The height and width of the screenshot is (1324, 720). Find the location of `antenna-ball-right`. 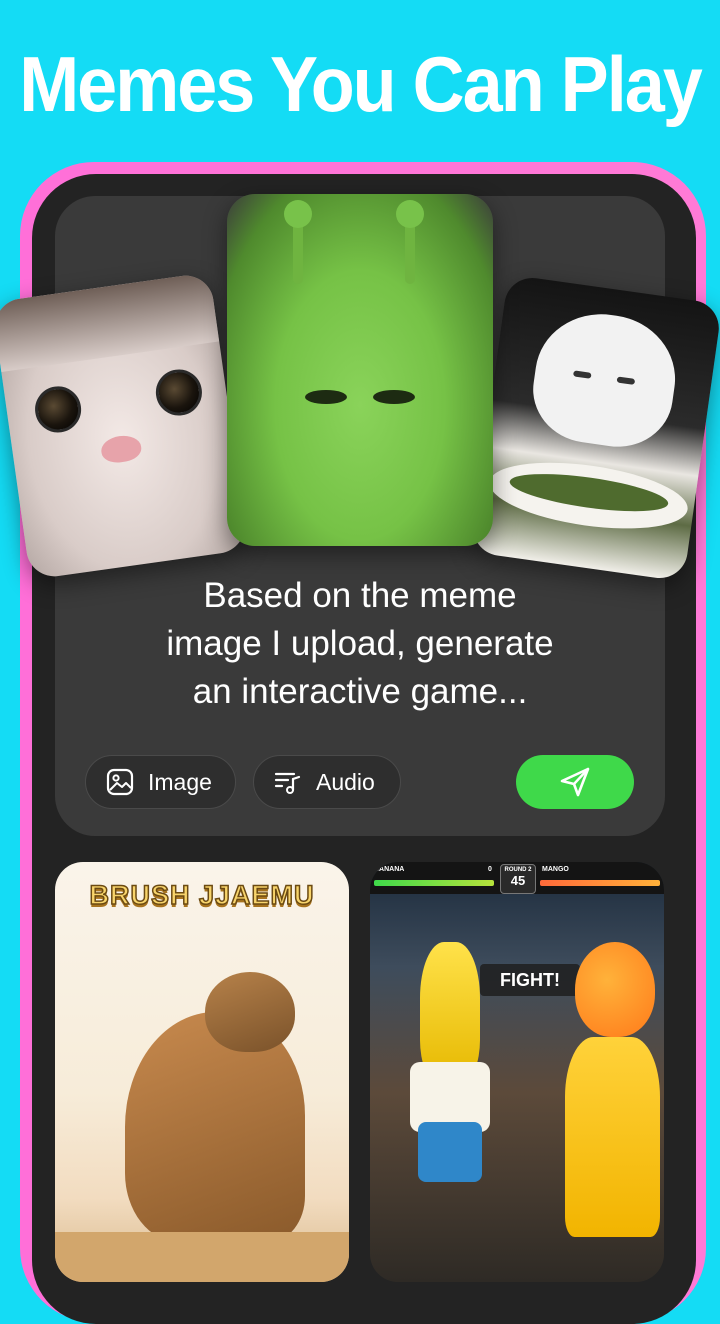

antenna-ball-right is located at coordinates (410, 214).